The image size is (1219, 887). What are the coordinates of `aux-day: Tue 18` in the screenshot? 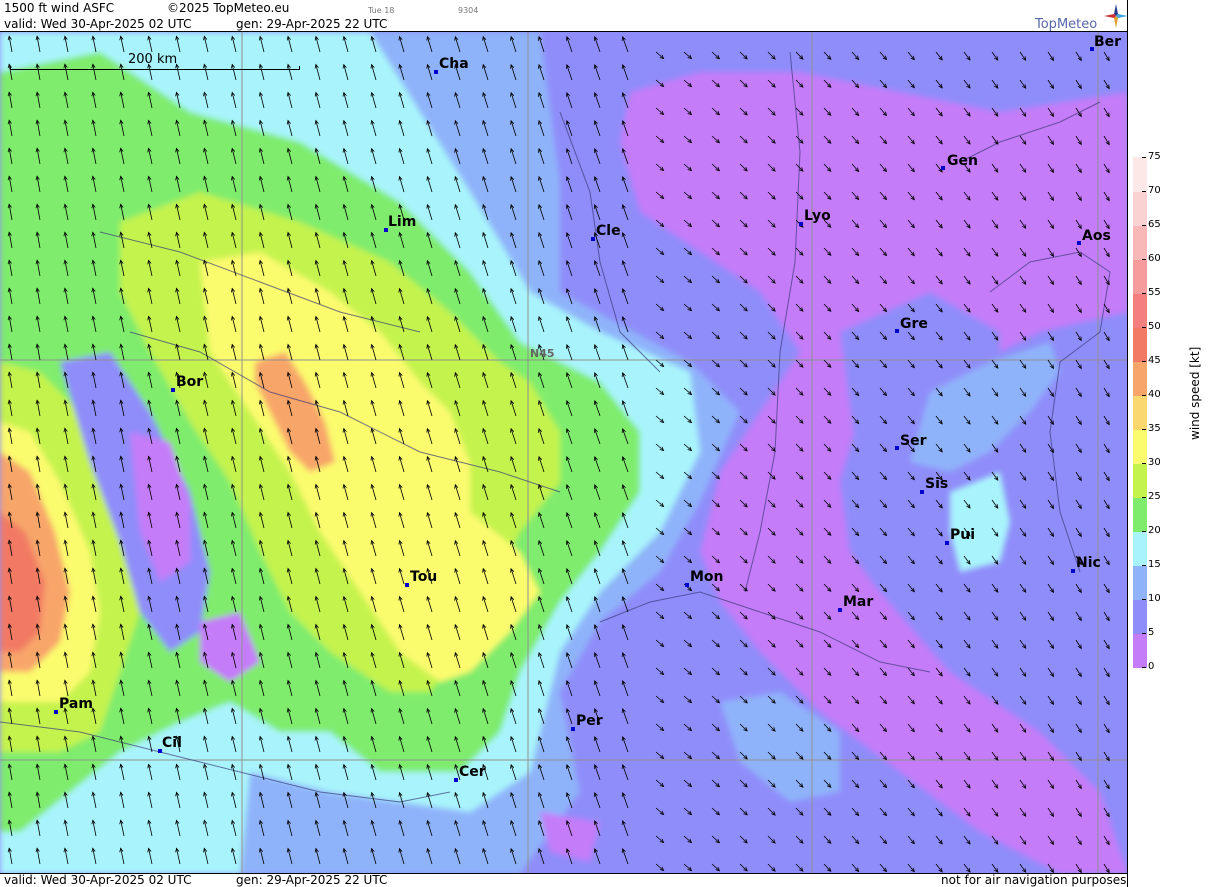 It's located at (381, 10).